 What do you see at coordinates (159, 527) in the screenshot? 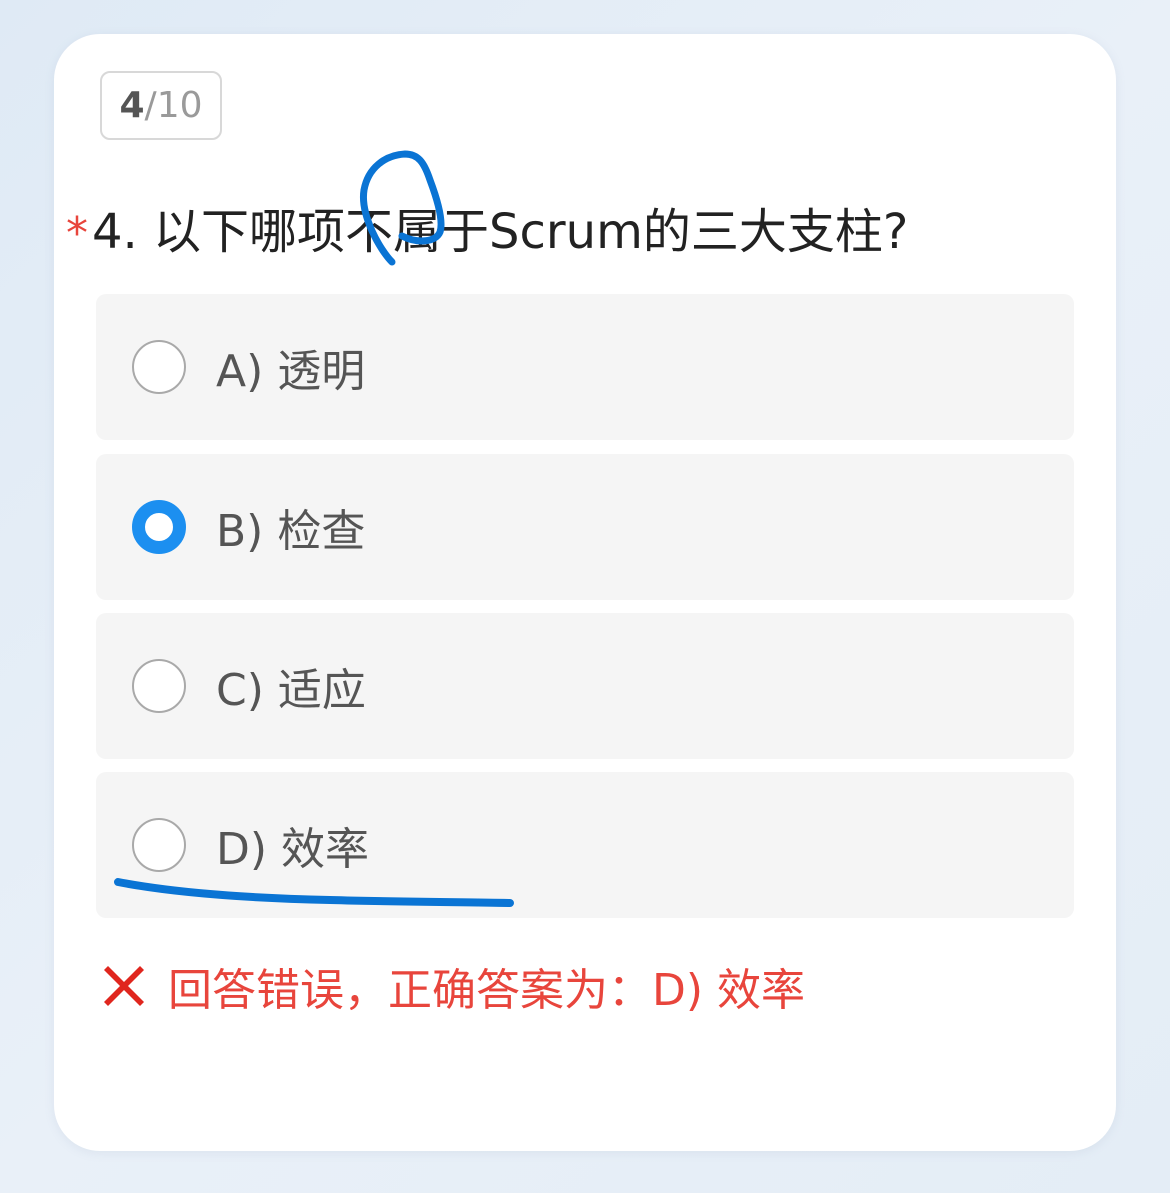
I see `radio-button-b` at bounding box center [159, 527].